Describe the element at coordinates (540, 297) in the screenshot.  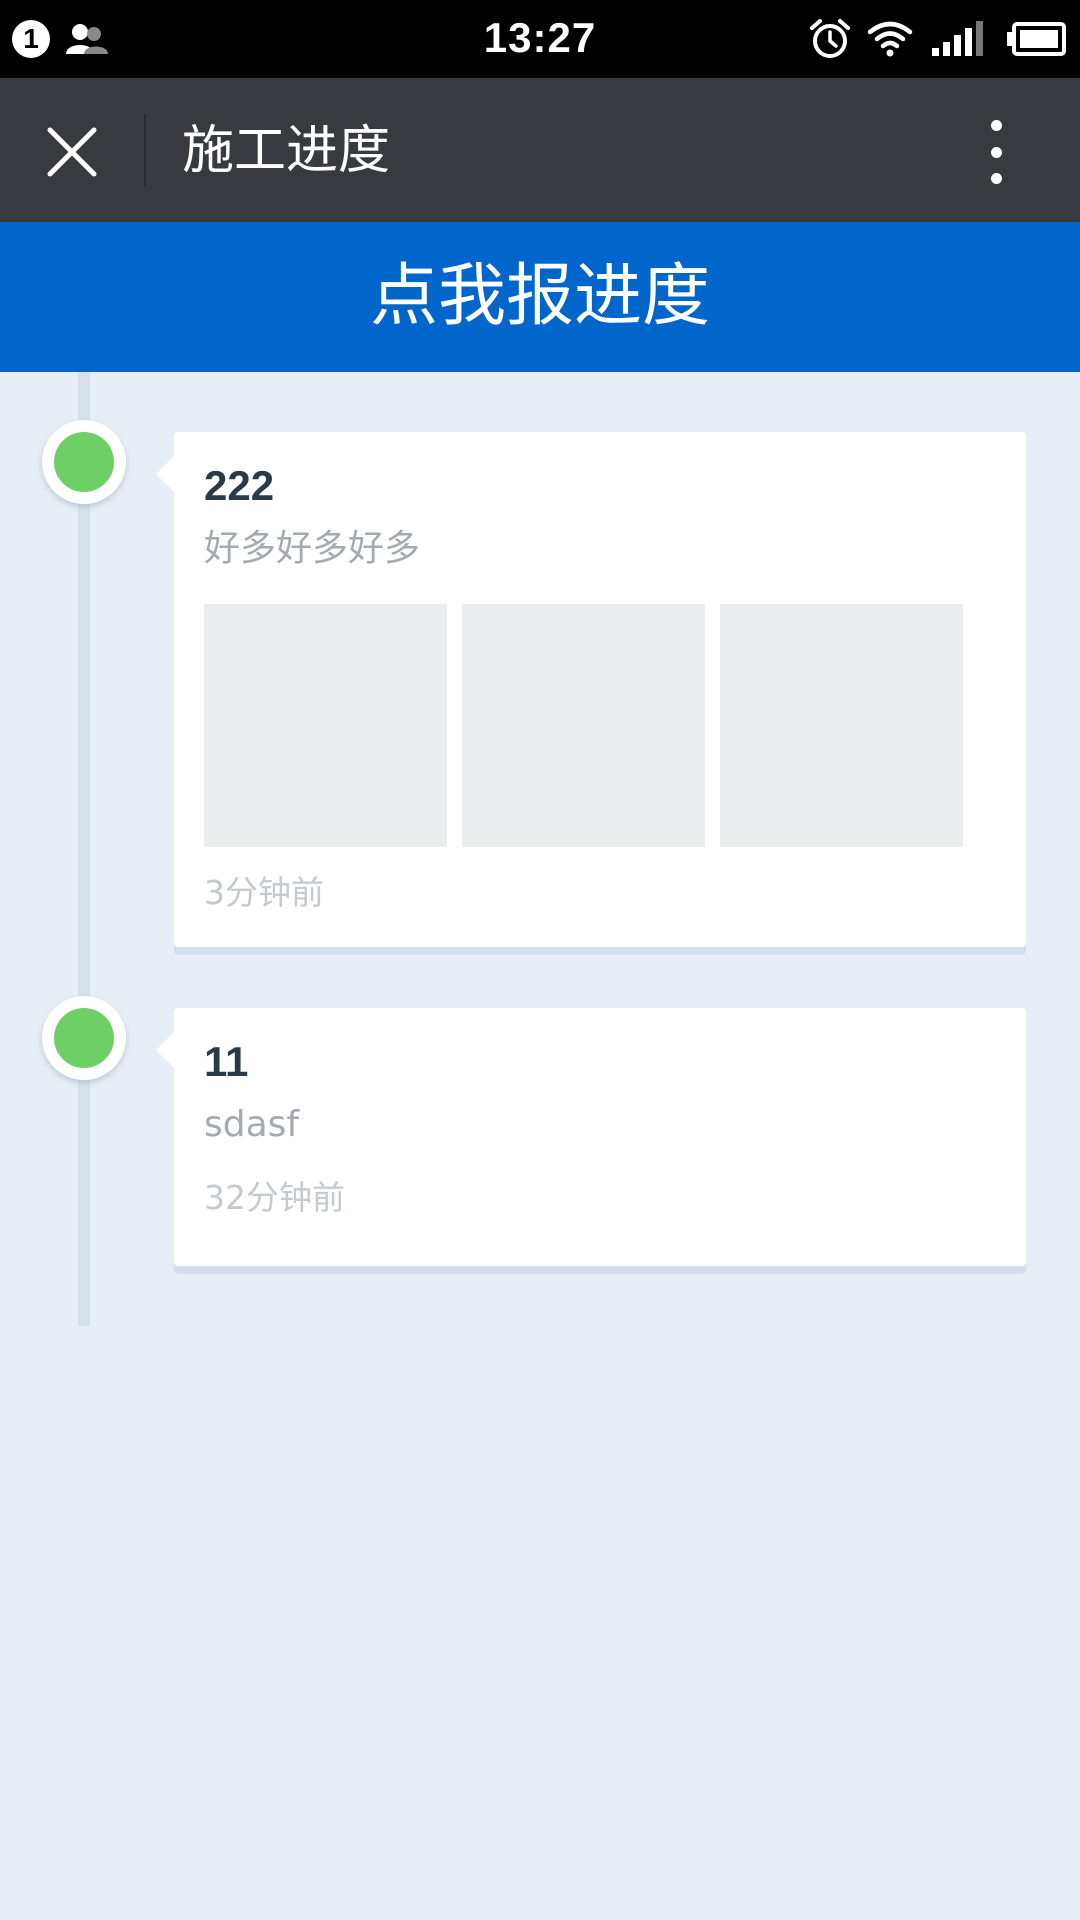
I see `report-progress-button: 点我报进度` at that location.